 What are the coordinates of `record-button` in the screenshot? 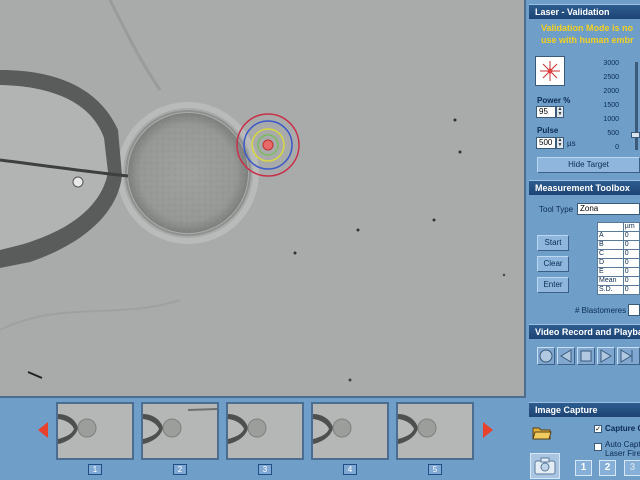 It's located at (546, 356).